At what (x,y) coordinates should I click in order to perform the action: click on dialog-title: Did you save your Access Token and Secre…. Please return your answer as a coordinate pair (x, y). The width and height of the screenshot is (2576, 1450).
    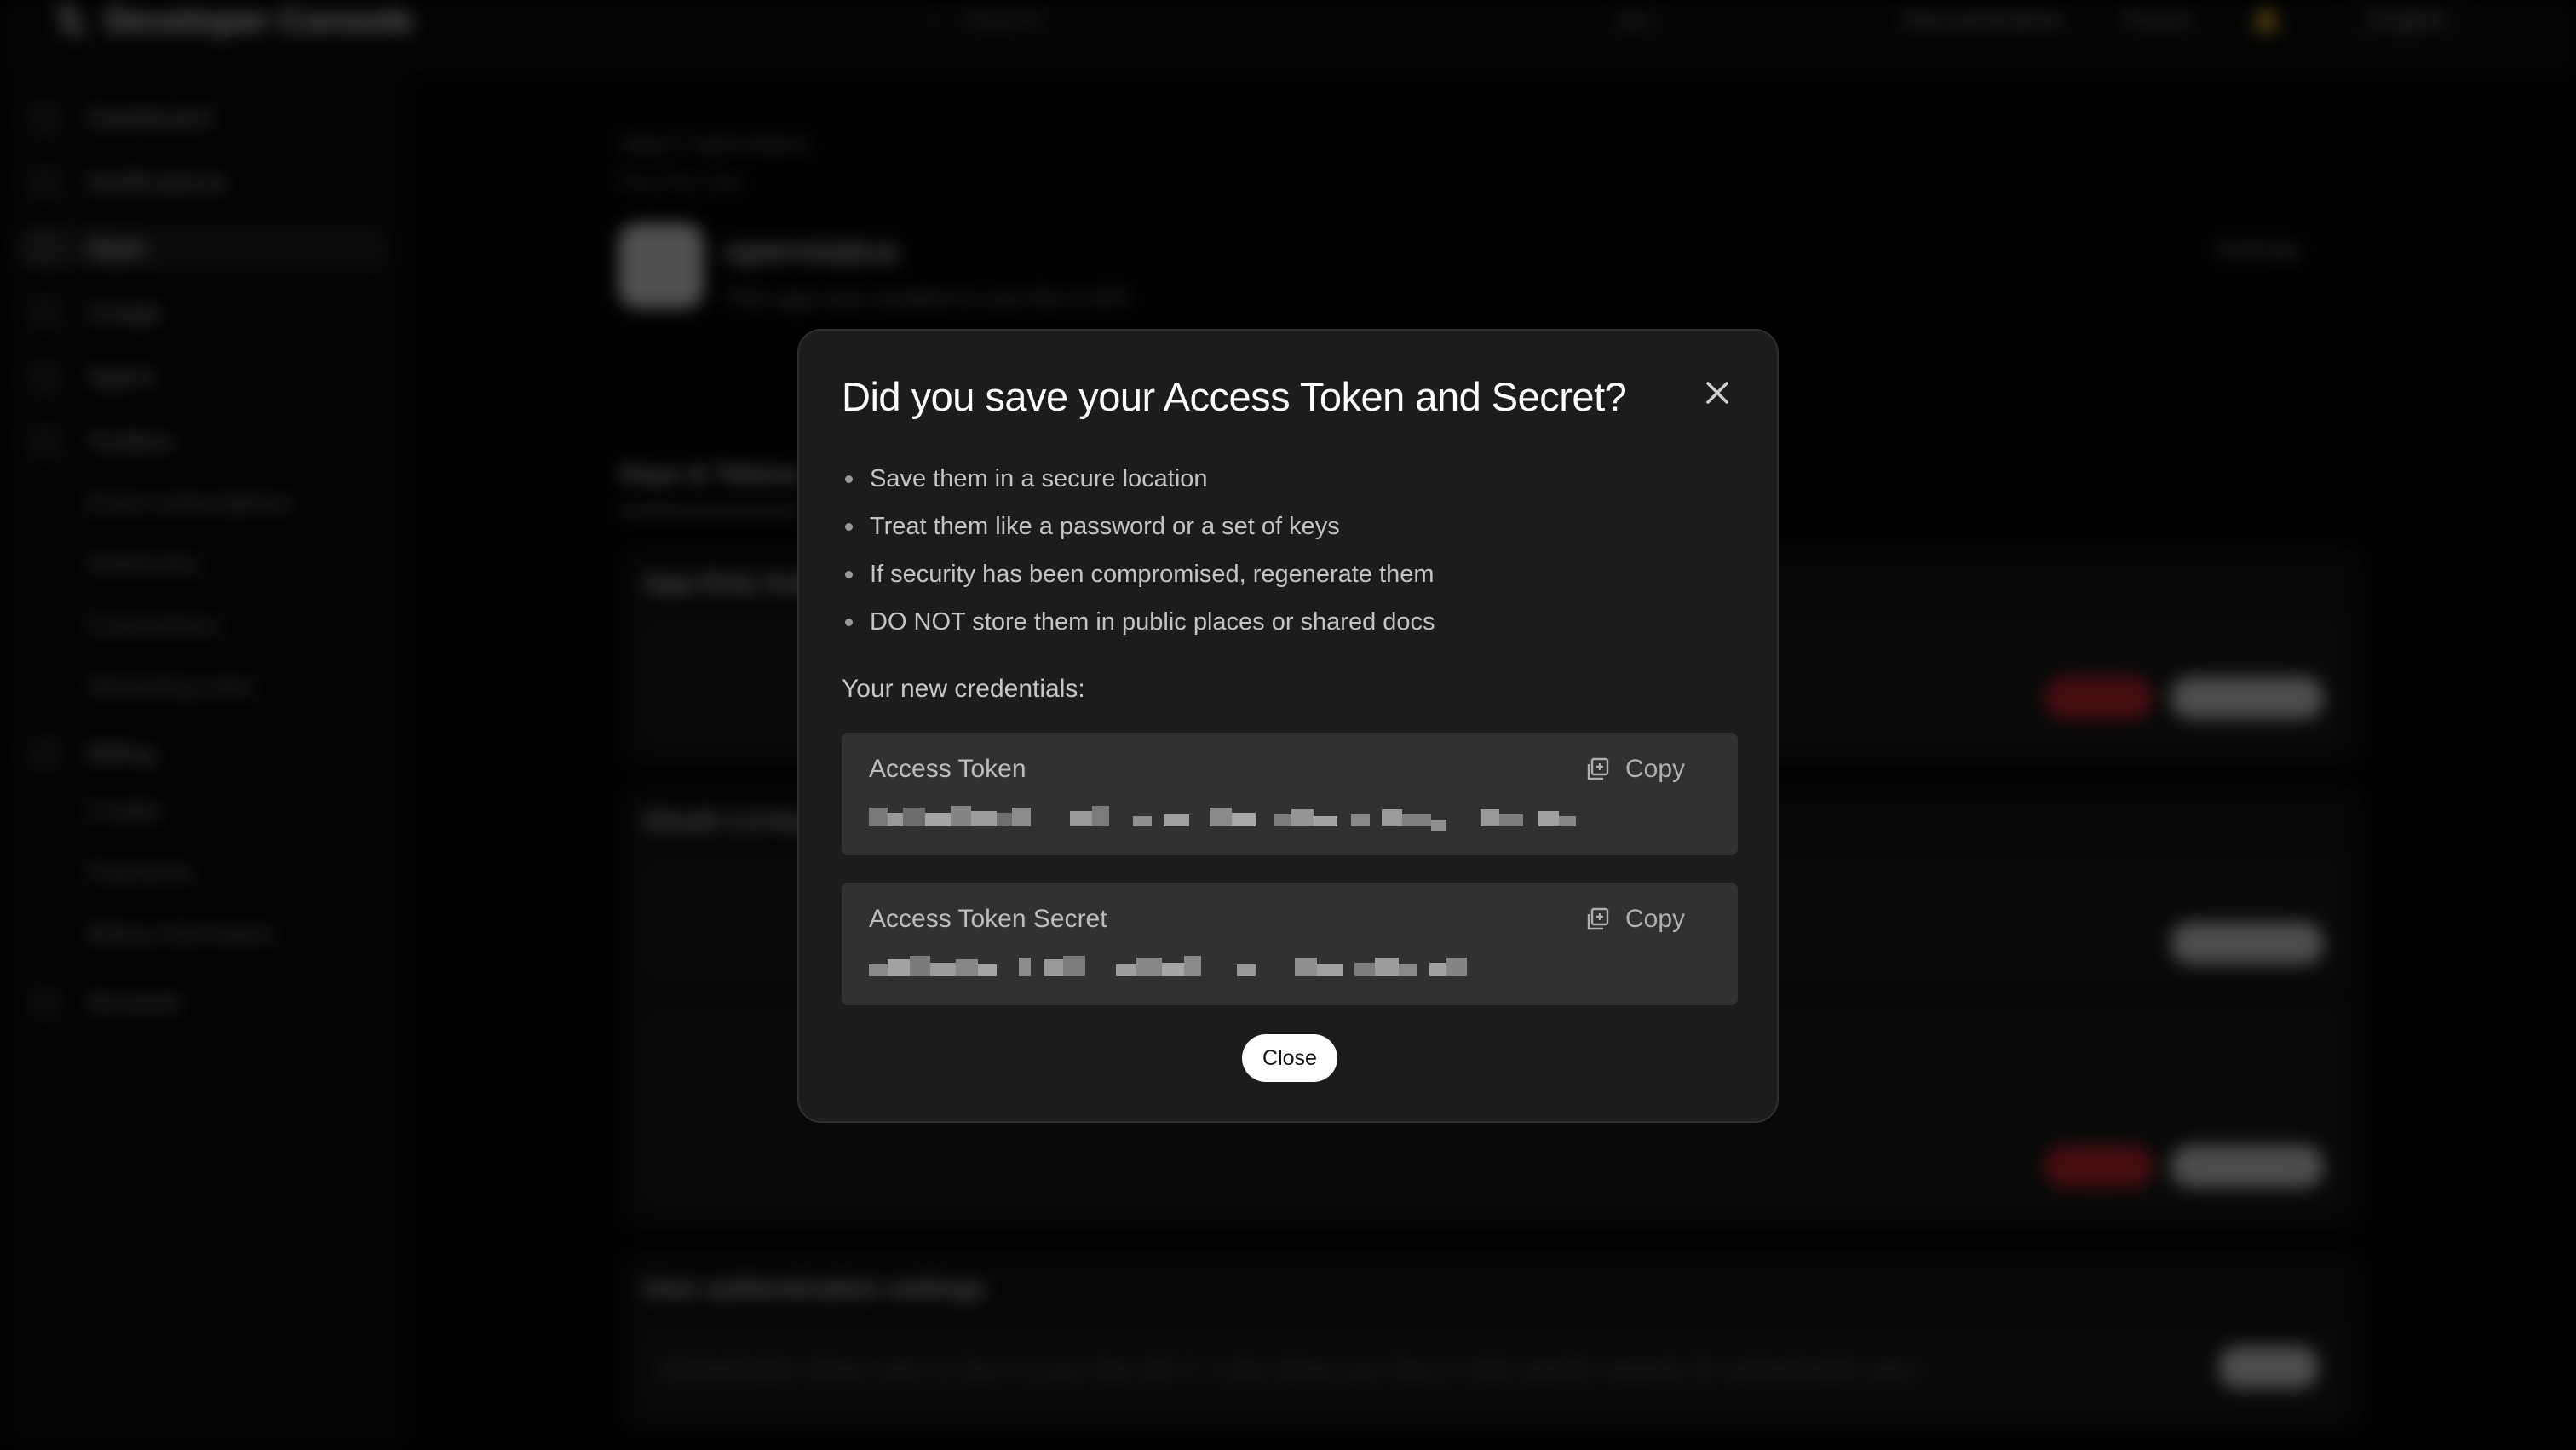
    Looking at the image, I should click on (1235, 396).